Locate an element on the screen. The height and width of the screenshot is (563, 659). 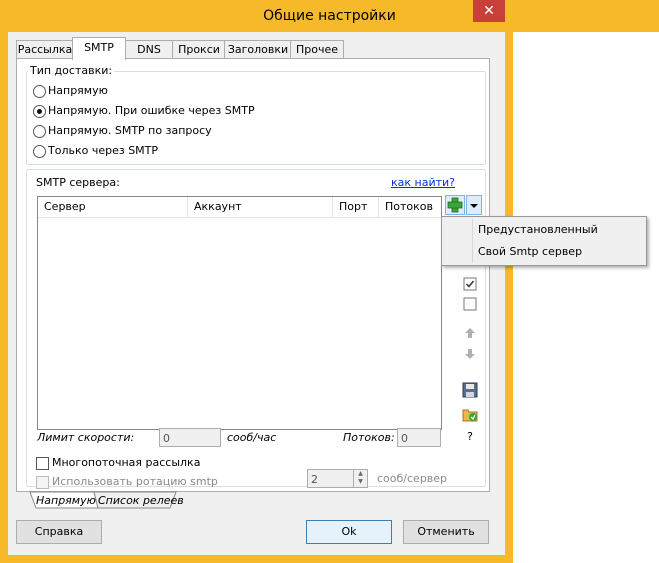
uncheck-all-icon is located at coordinates (470, 304).